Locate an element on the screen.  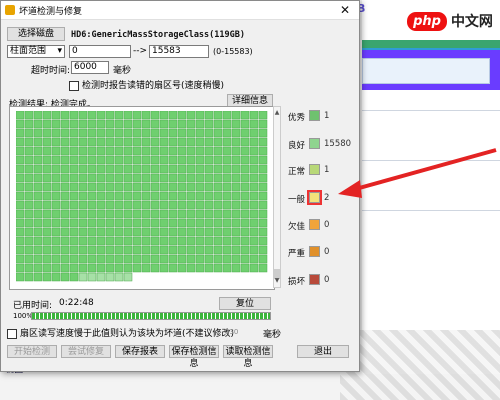
close-icon: ✕ is located at coordinates (345, 10).